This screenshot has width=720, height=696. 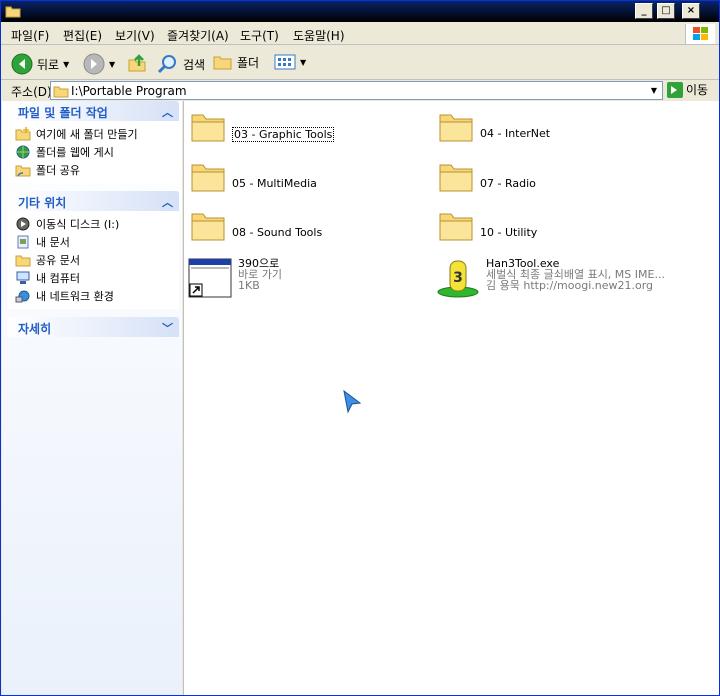 What do you see at coordinates (494, 126) in the screenshot?
I see `folder-item: 04 - InterNet` at bounding box center [494, 126].